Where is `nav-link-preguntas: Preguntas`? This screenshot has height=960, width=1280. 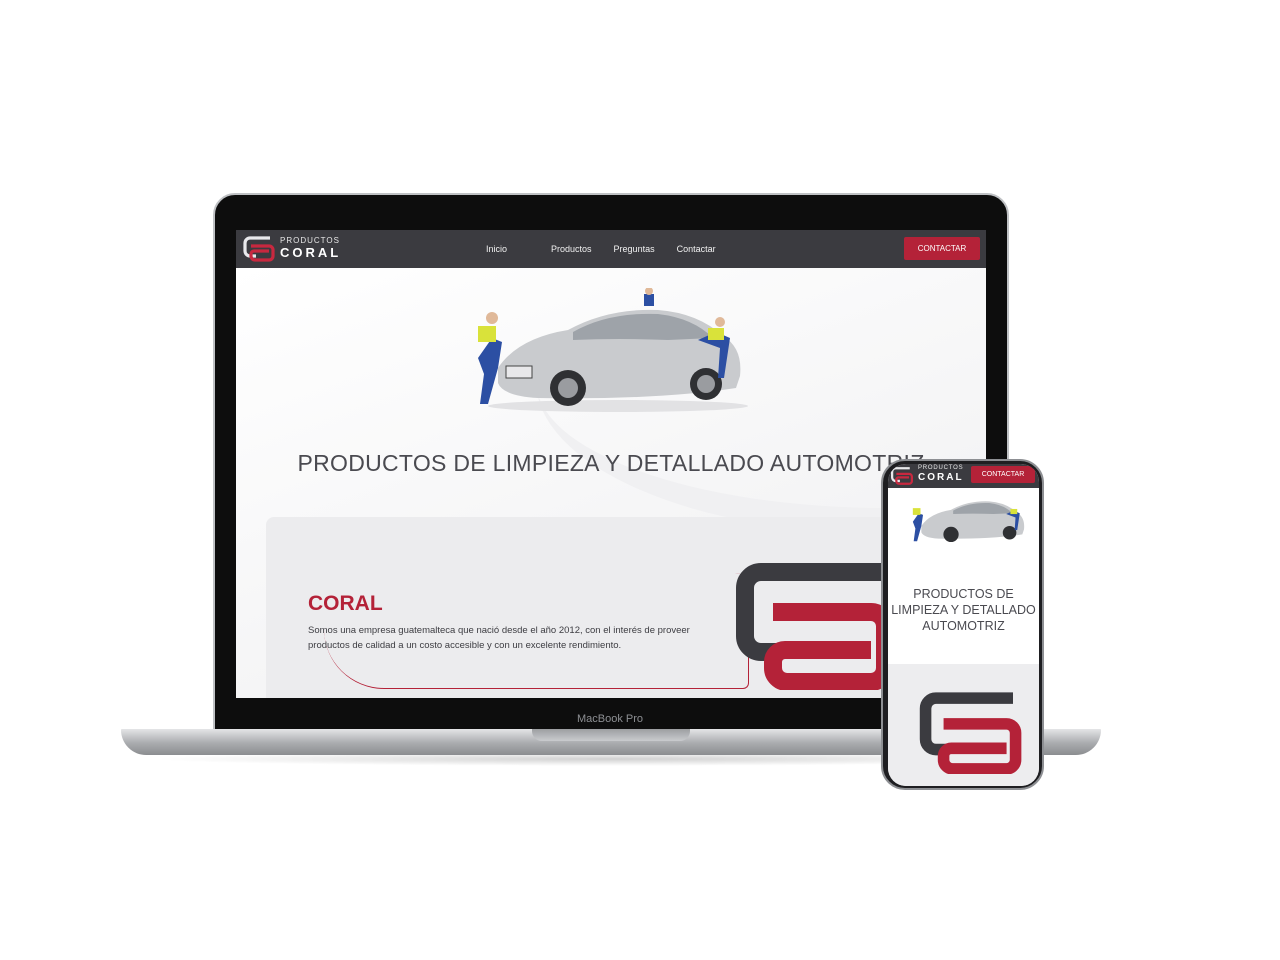 nav-link-preguntas: Preguntas is located at coordinates (634, 249).